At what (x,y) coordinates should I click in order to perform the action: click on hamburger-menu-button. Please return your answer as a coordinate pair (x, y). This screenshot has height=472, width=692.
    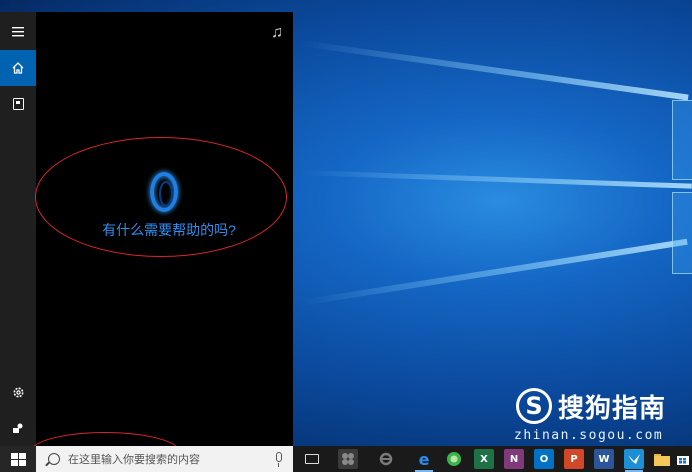
    Looking at the image, I should click on (18, 32).